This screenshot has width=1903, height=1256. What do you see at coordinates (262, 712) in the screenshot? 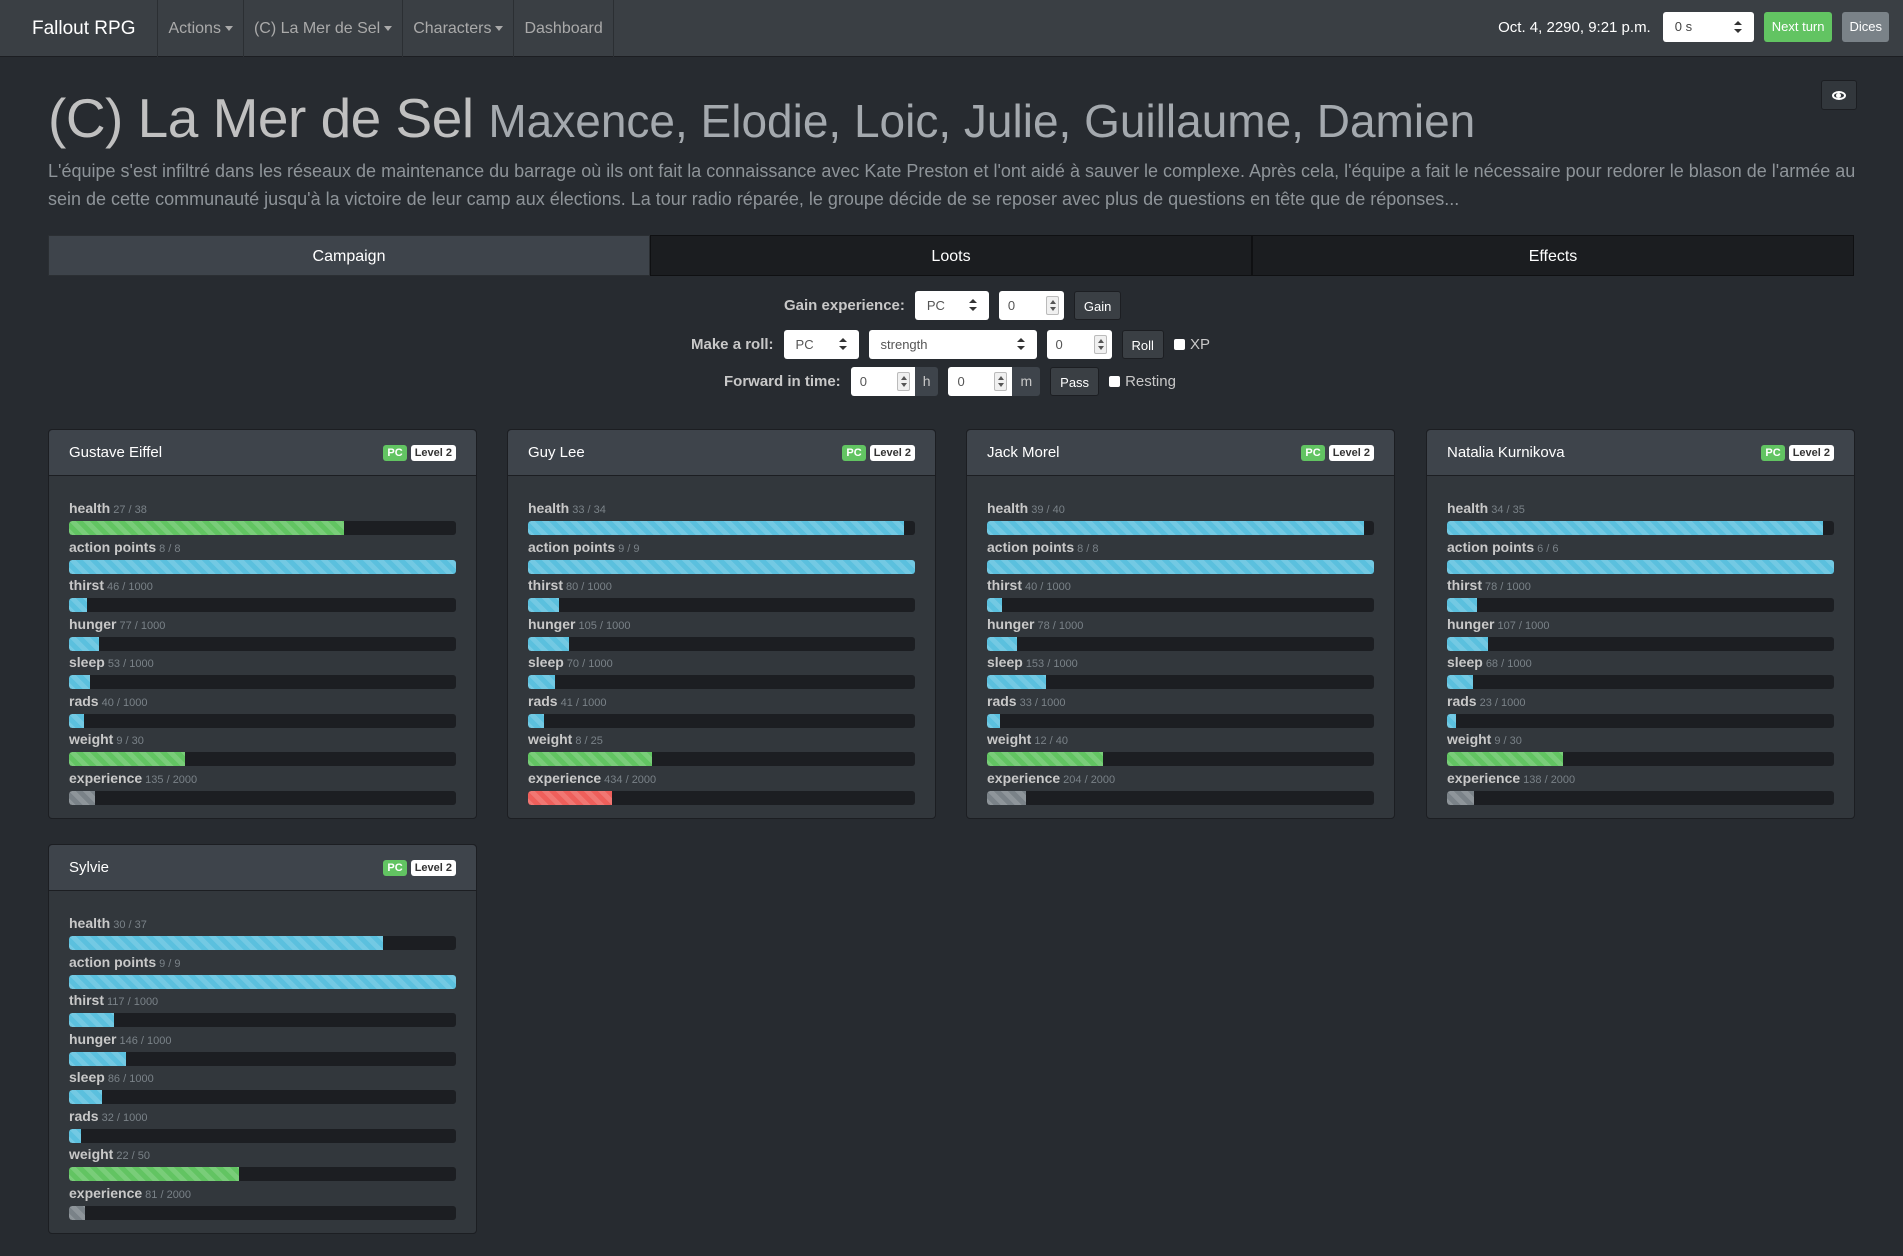
I see `stat-row: rads 40 / 1000` at bounding box center [262, 712].